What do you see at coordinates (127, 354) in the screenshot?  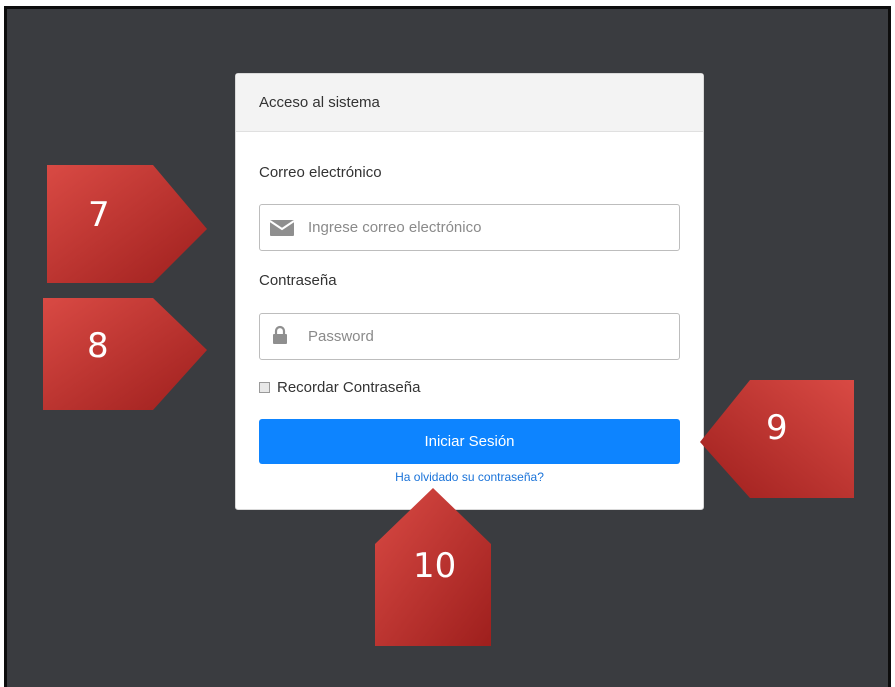 I see `callout-8: 8` at bounding box center [127, 354].